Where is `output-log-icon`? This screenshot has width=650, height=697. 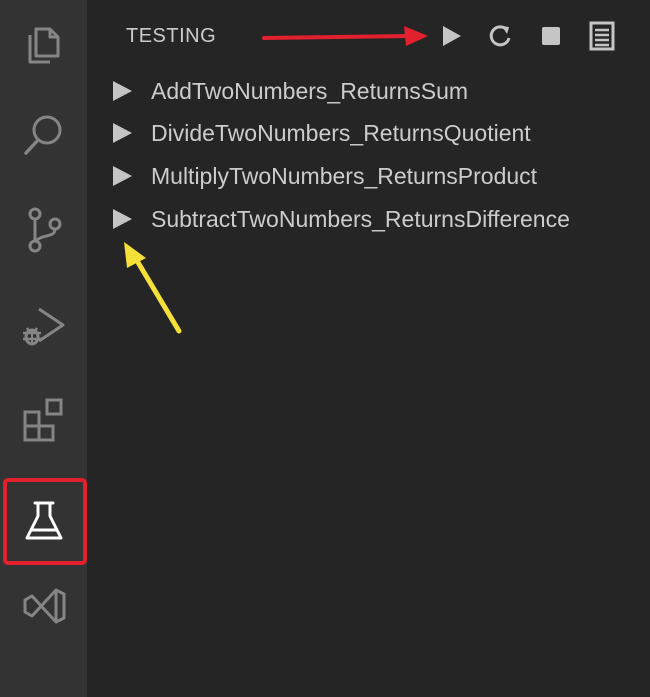
output-log-icon is located at coordinates (602, 36).